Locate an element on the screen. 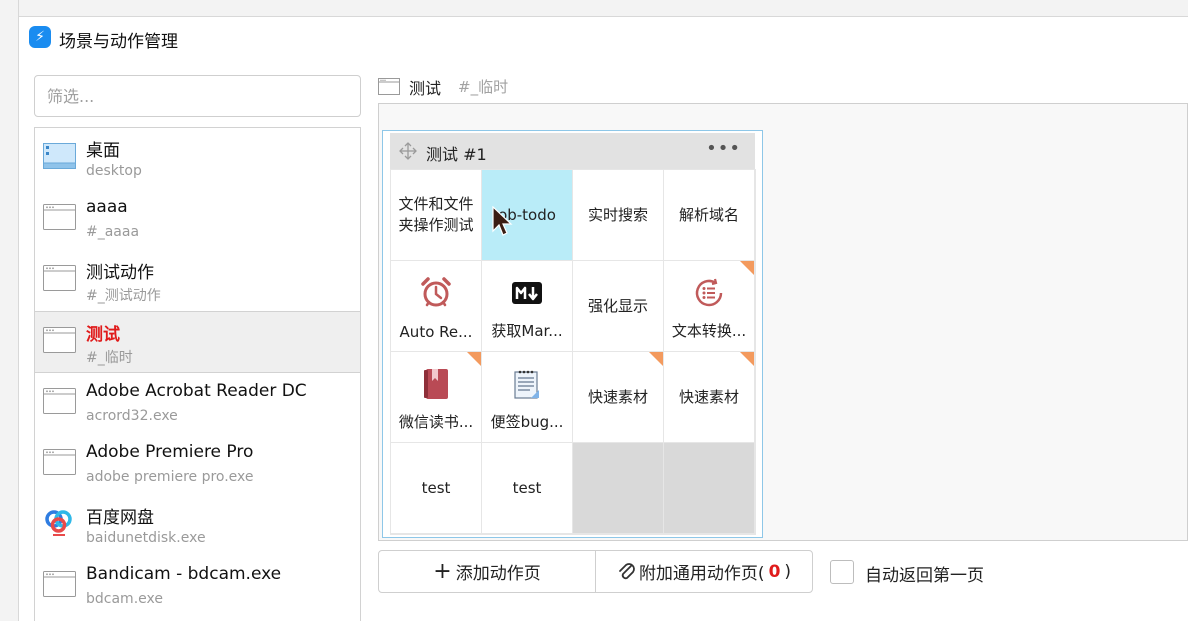 The width and height of the screenshot is (1188, 621). markdown-icon is located at coordinates (527, 293).